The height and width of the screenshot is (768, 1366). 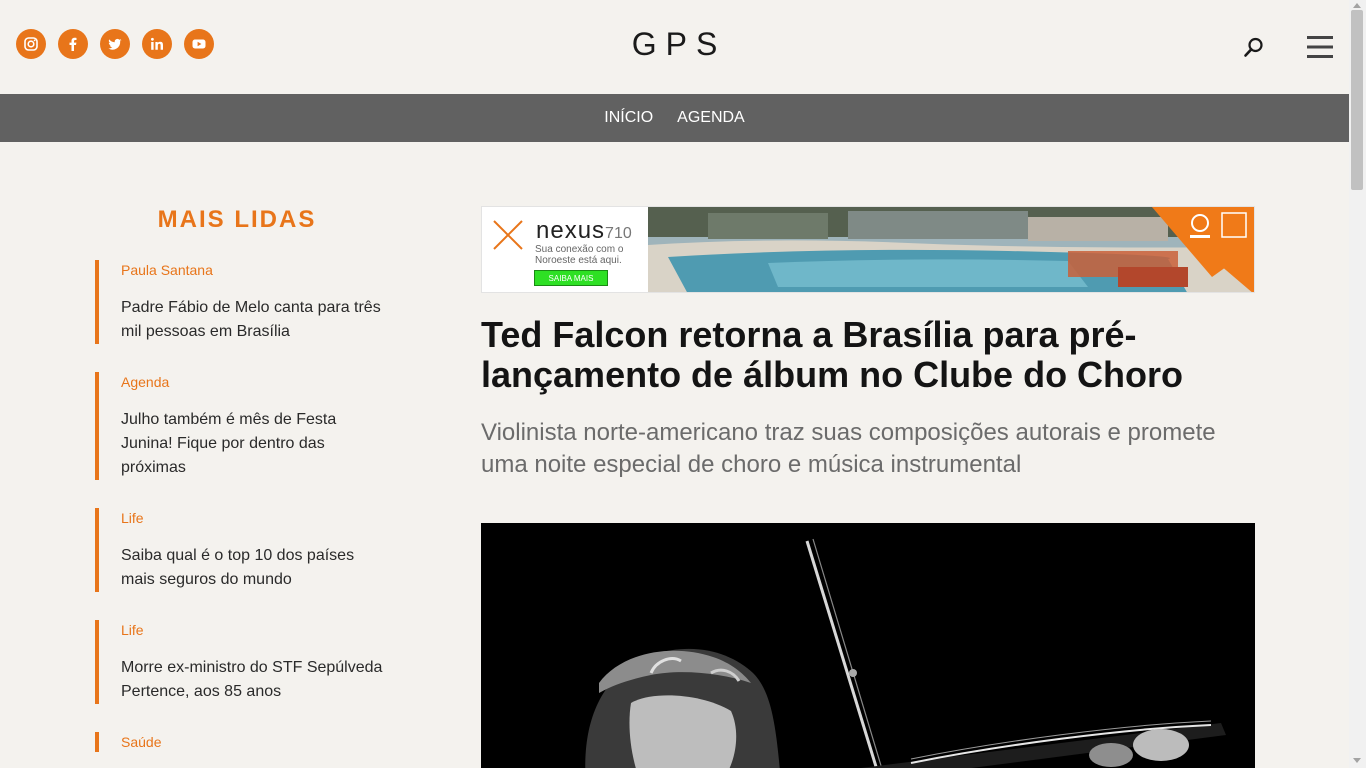 What do you see at coordinates (258, 270) in the screenshot?
I see `most-read-category: Paula Santana` at bounding box center [258, 270].